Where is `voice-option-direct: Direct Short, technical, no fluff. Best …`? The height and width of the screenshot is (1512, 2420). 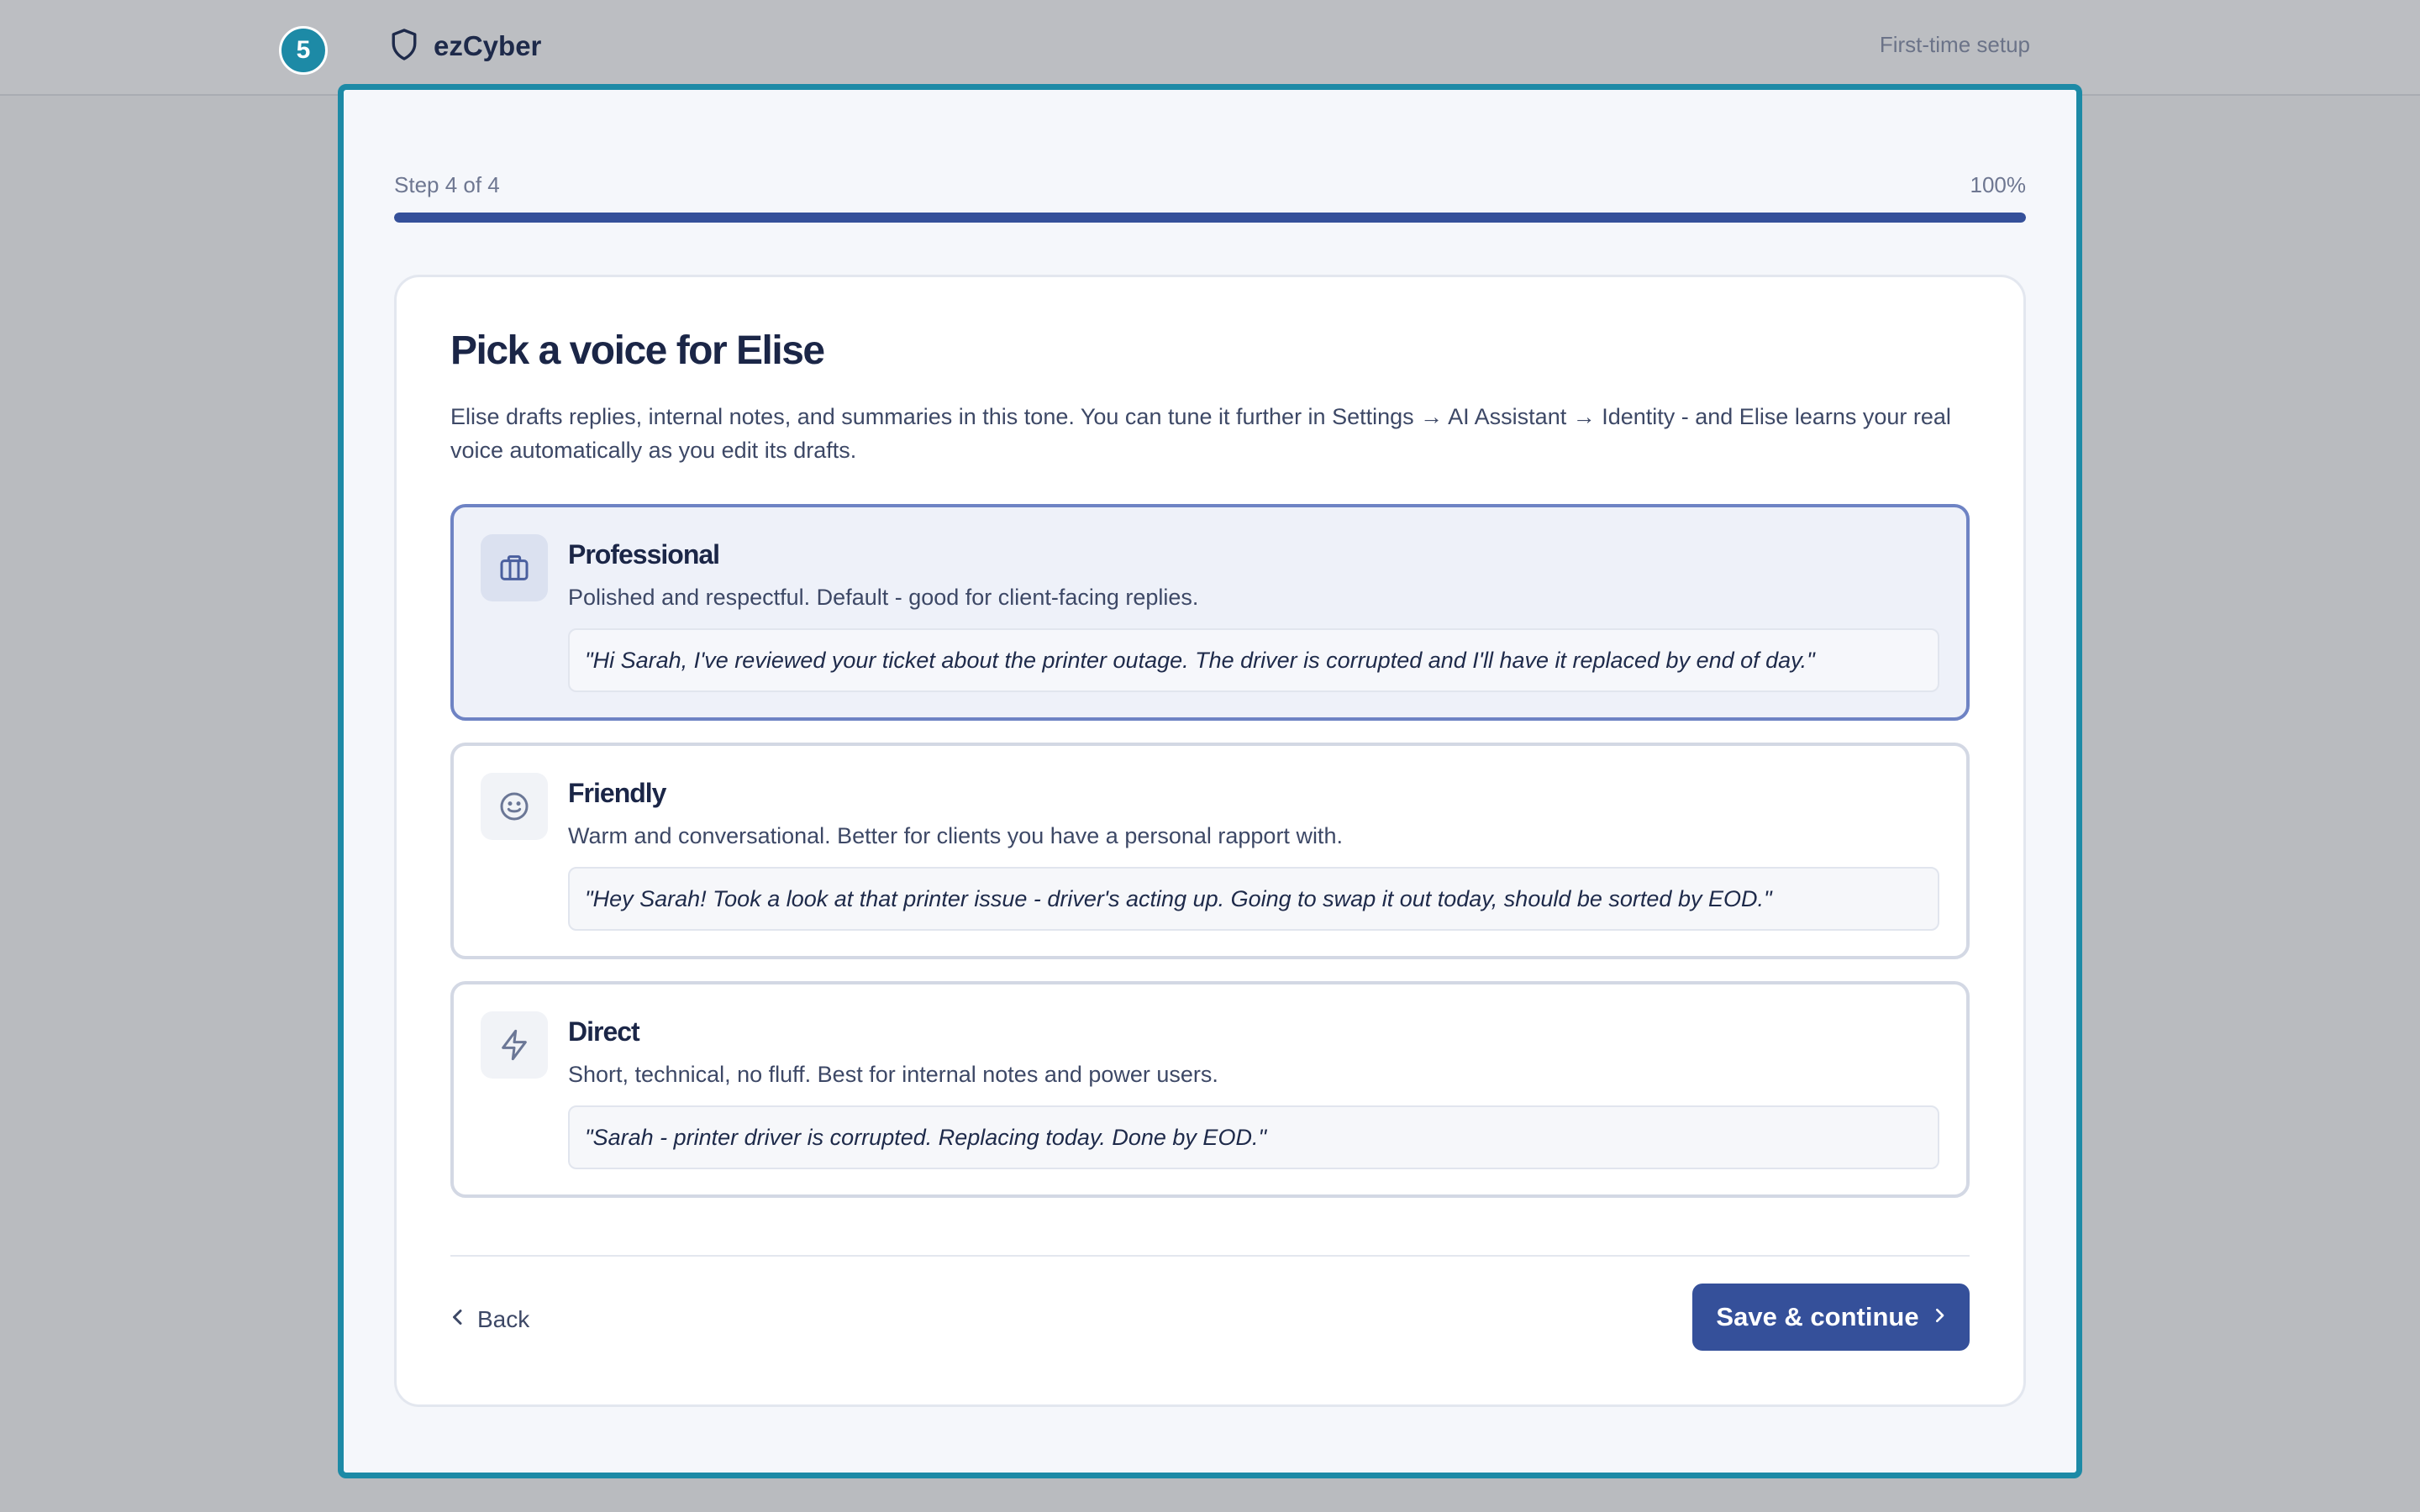 voice-option-direct: Direct Short, technical, no fluff. Best … is located at coordinates (1210, 1089).